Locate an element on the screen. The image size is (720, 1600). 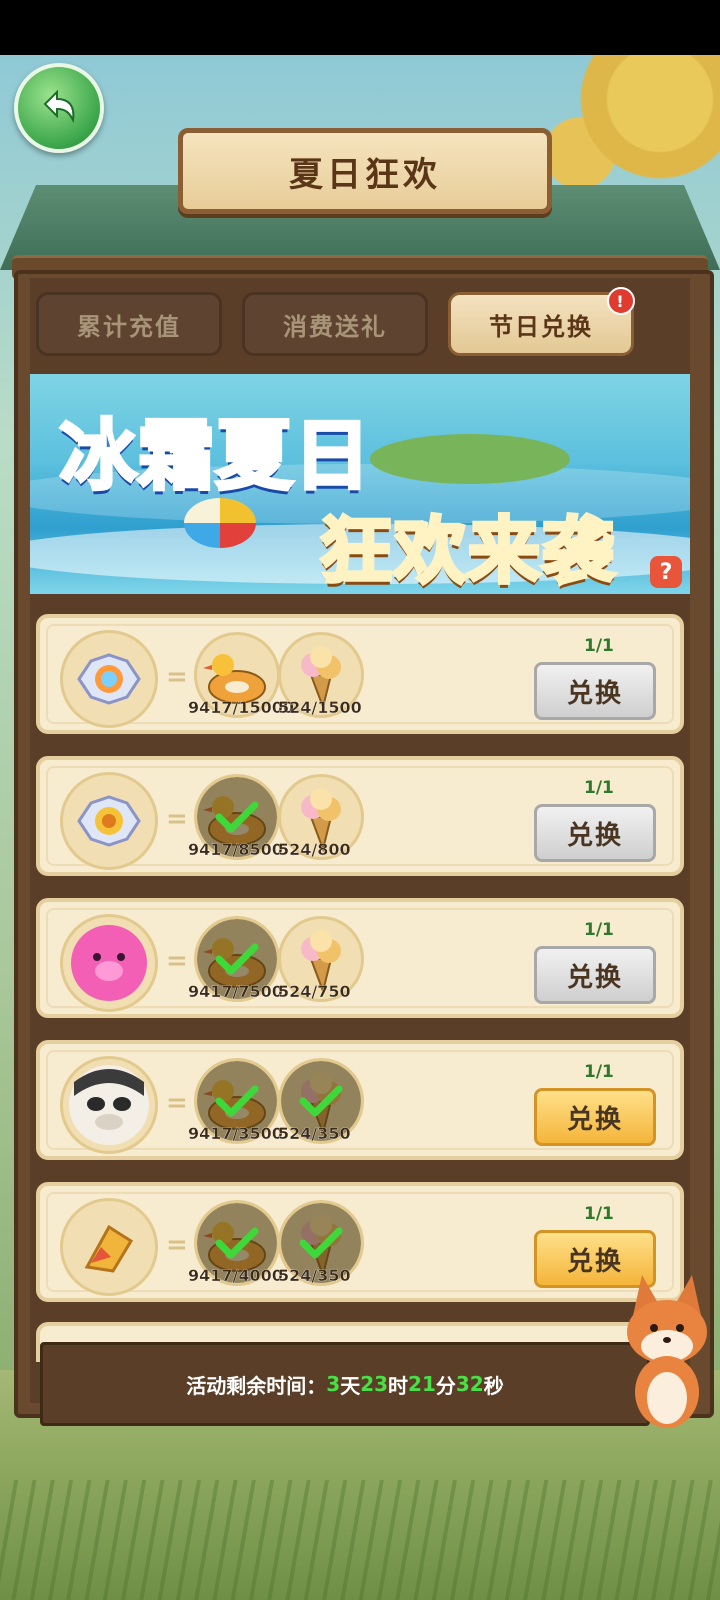
cost-count: 524/1500 is located at coordinates (320, 707).